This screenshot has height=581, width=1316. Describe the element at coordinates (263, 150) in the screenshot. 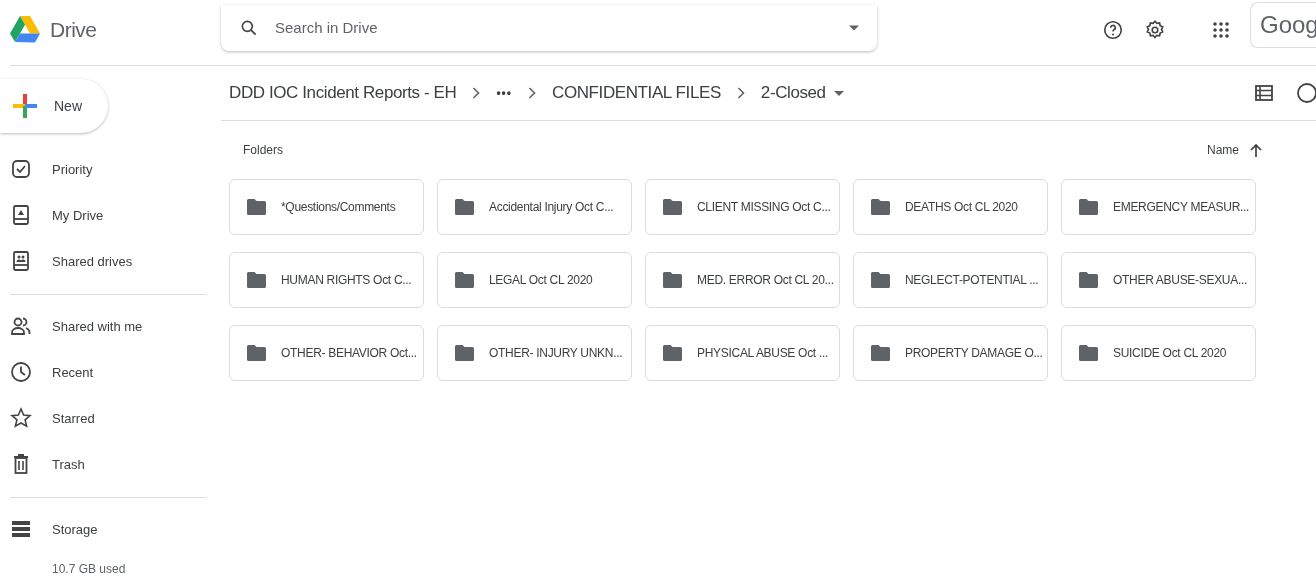

I see `section-heading: Folders` at that location.